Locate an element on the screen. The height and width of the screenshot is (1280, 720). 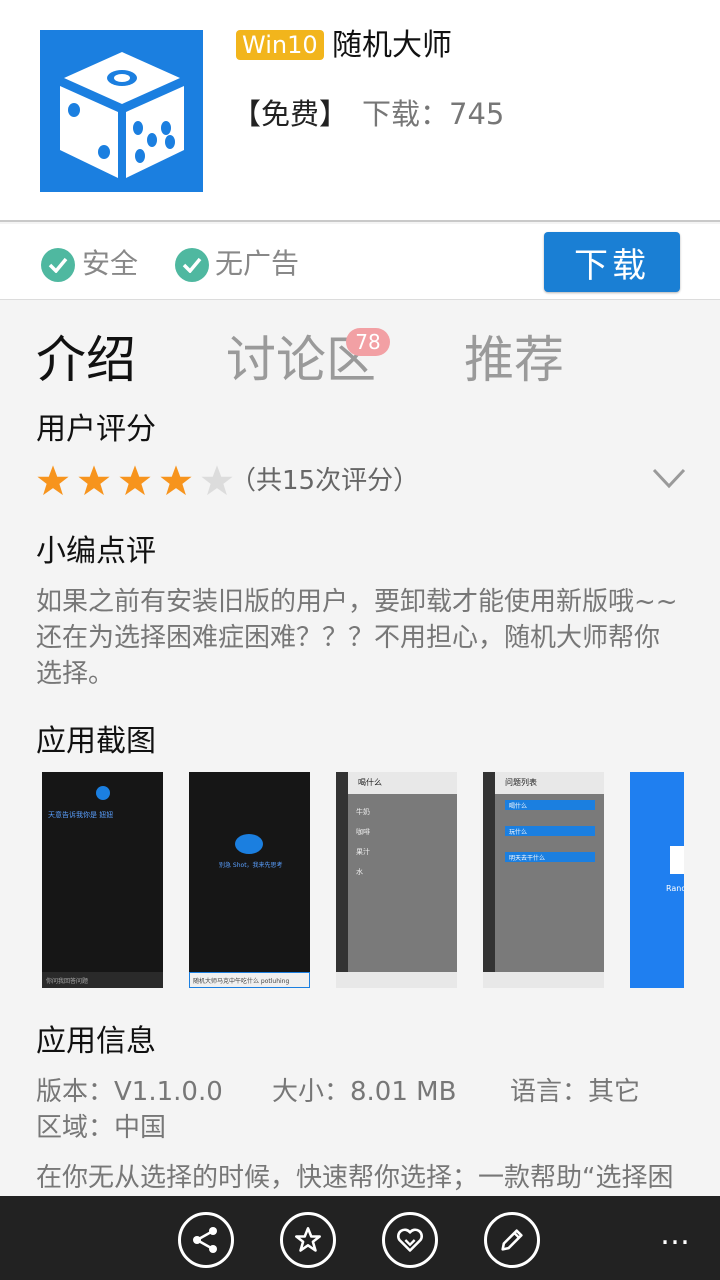
platform-badge: Win10 is located at coordinates (280, 45).